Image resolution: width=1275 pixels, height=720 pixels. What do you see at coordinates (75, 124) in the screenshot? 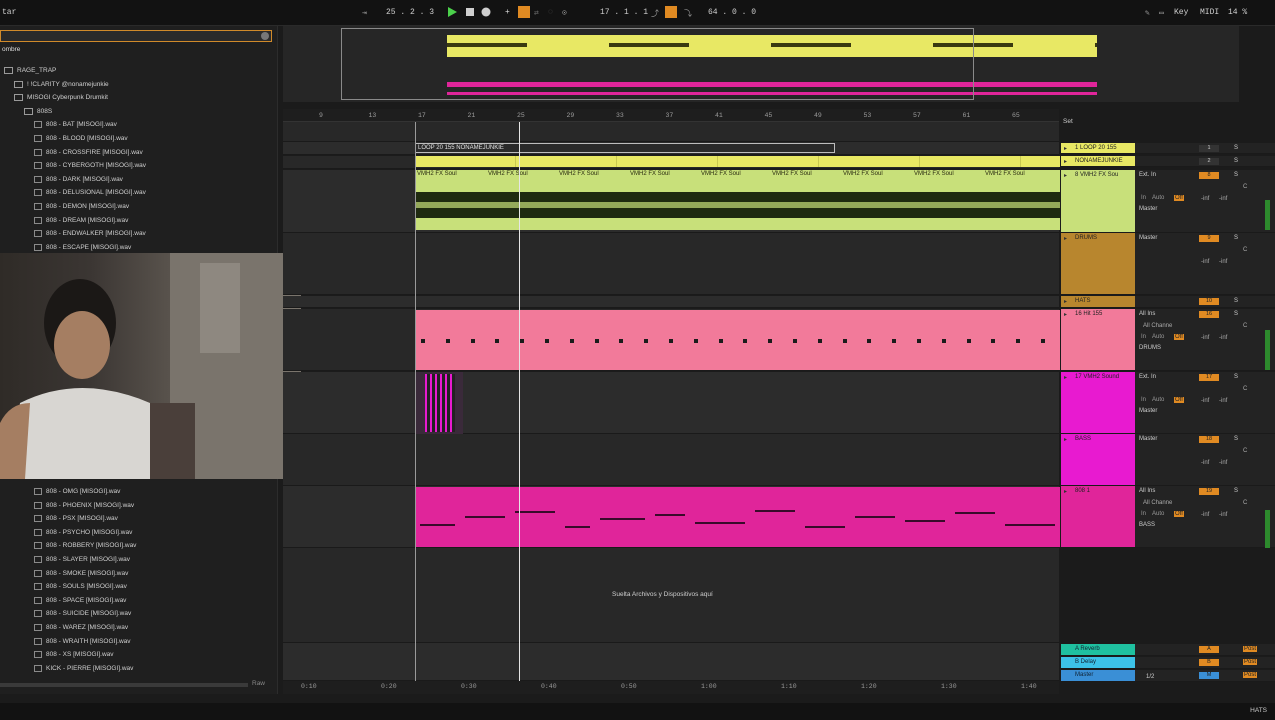
I see `browser-file: 808 - BAT [MISOGI].wav` at bounding box center [75, 124].